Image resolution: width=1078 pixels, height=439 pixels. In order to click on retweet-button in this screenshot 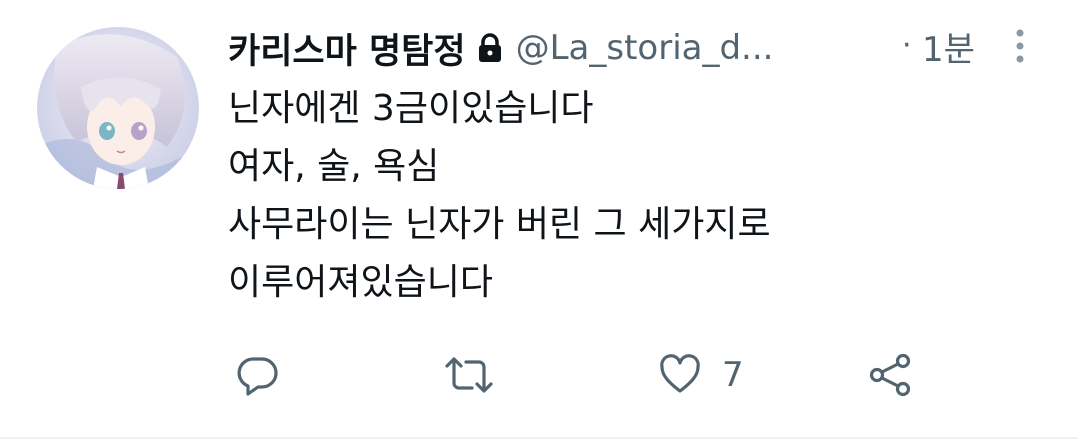, I will do `click(469, 375)`.